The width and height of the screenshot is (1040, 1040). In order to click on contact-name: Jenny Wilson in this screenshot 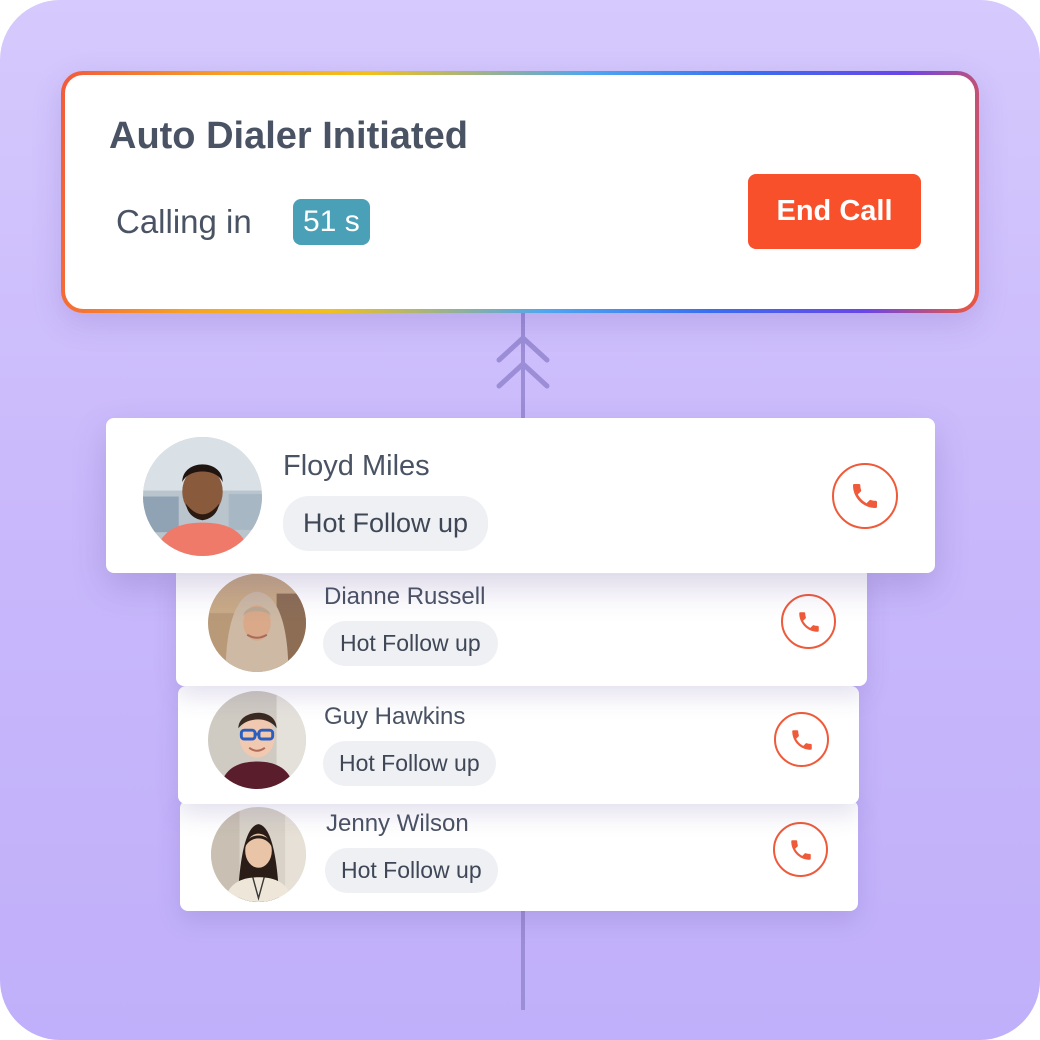, I will do `click(397, 823)`.